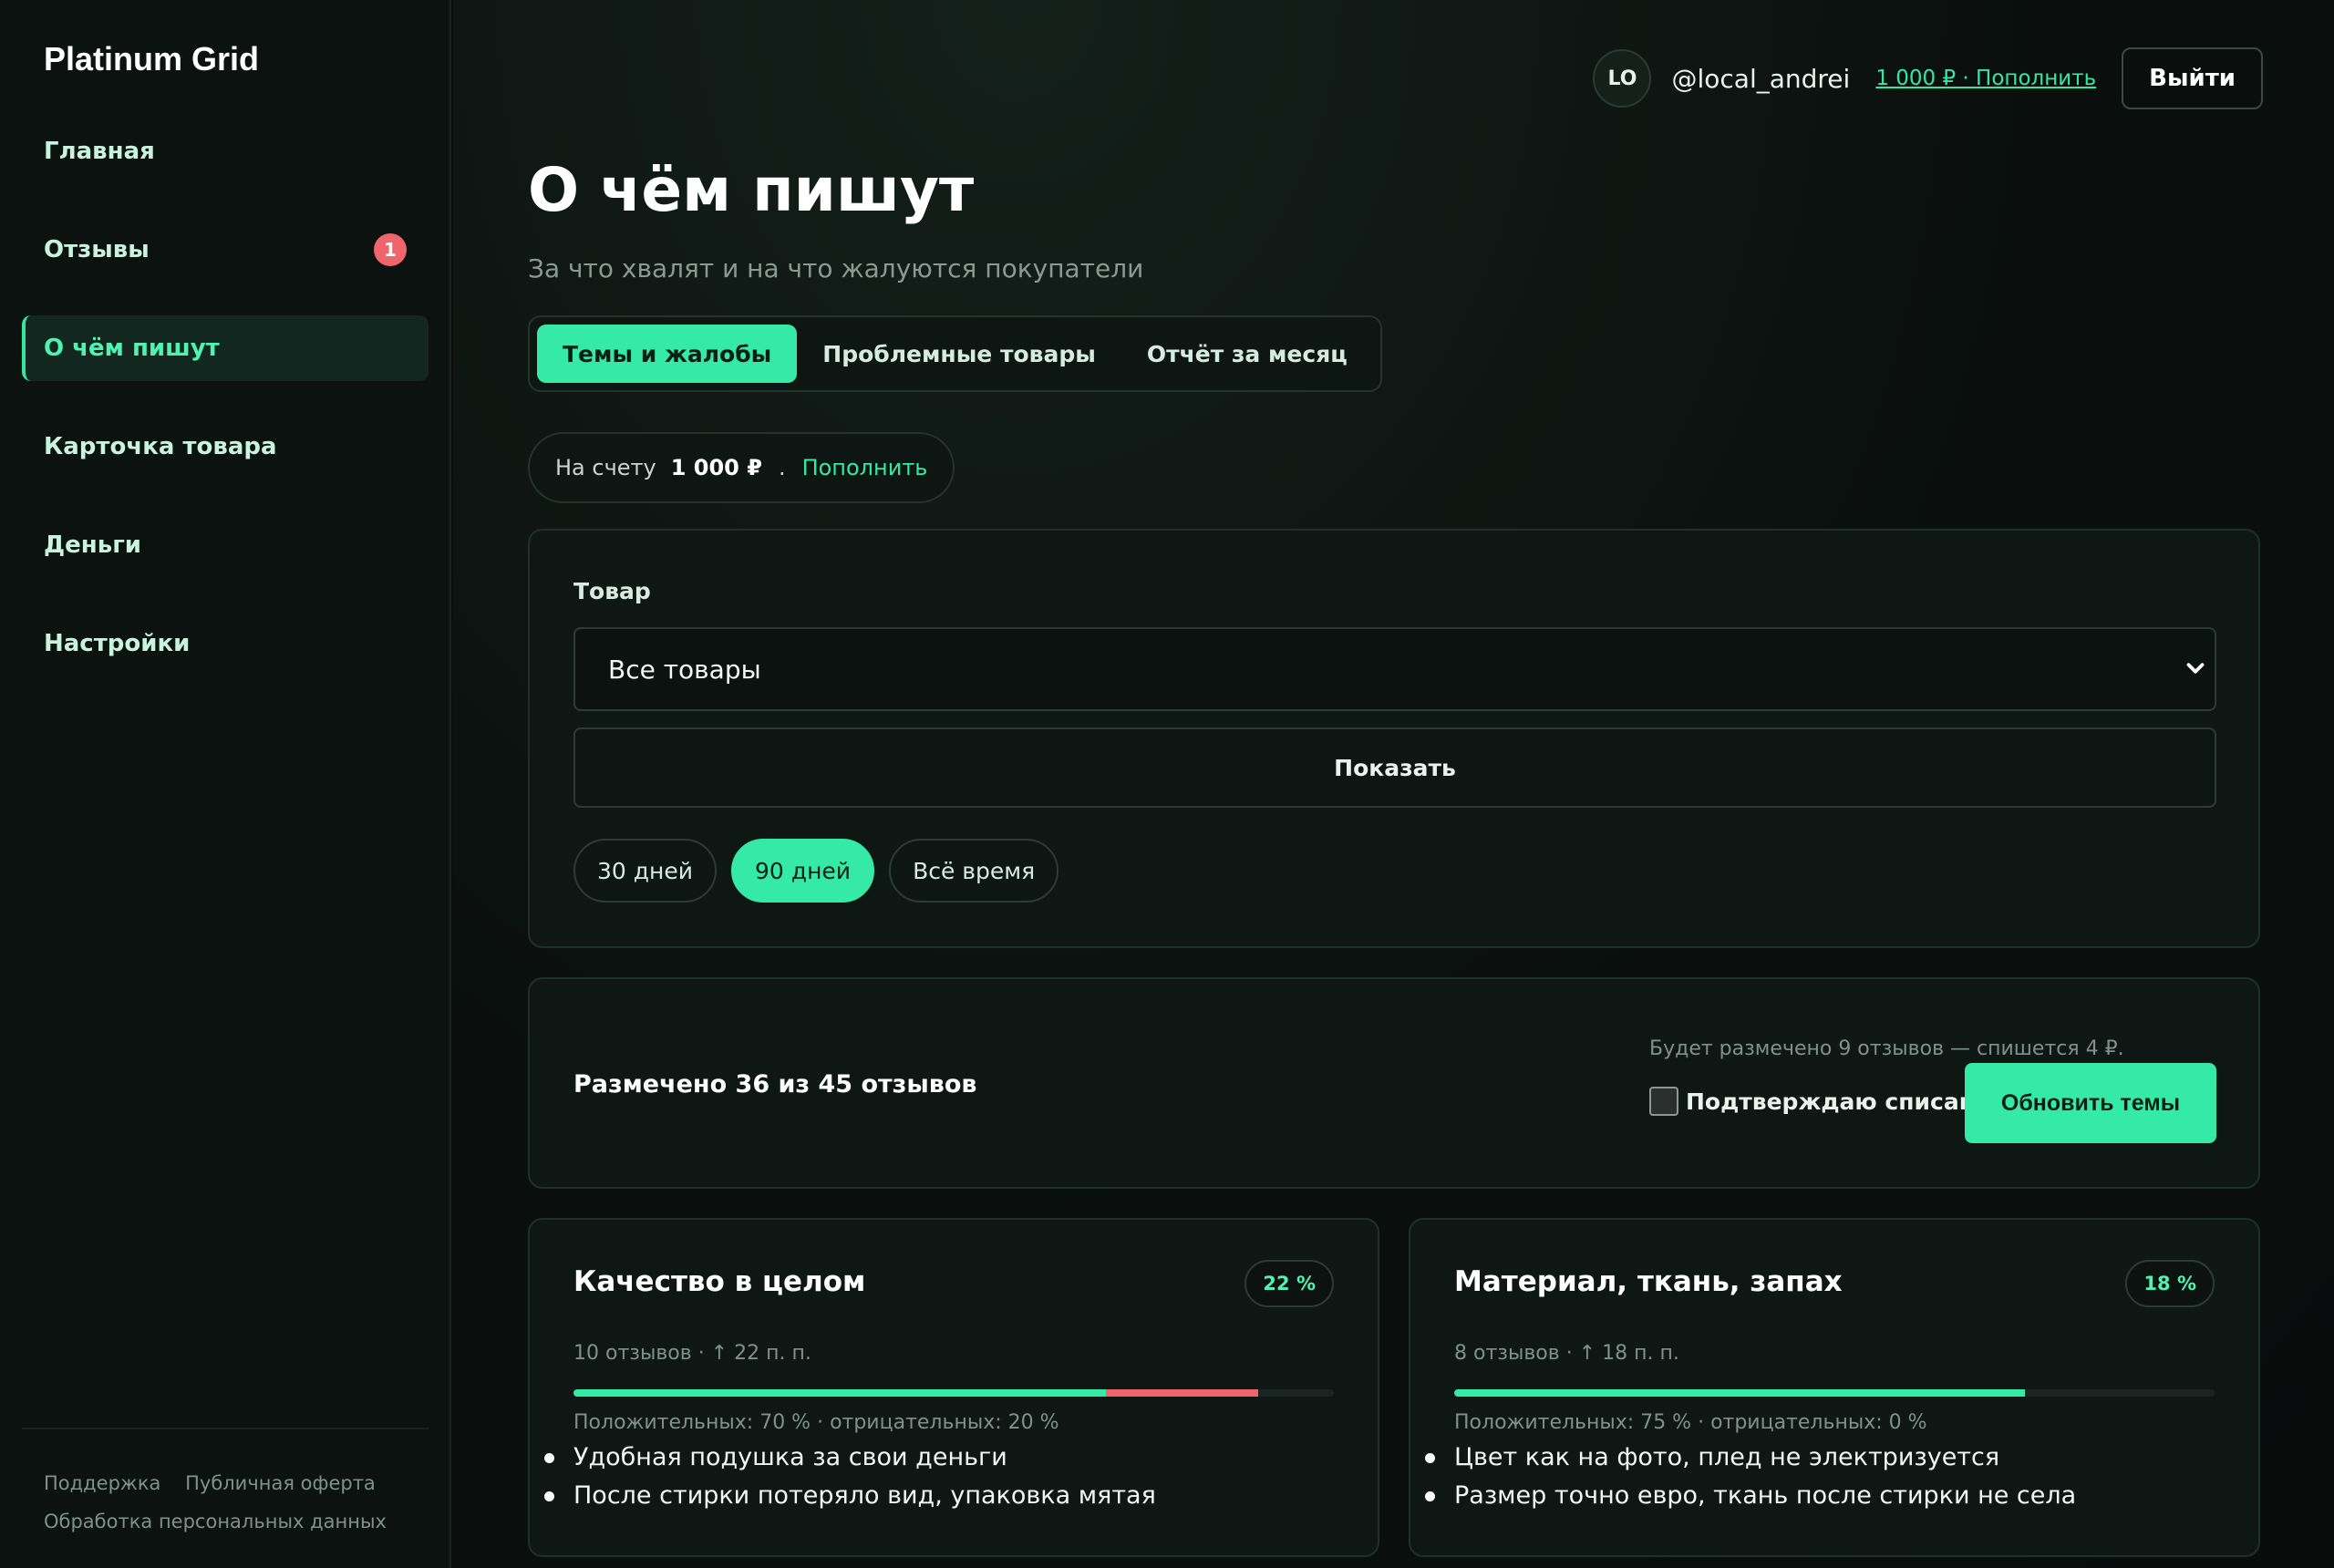 This screenshot has height=1568, width=2334. I want to click on confirm-charge-checkbox: Подтверждаю списание, so click(1828, 1101).